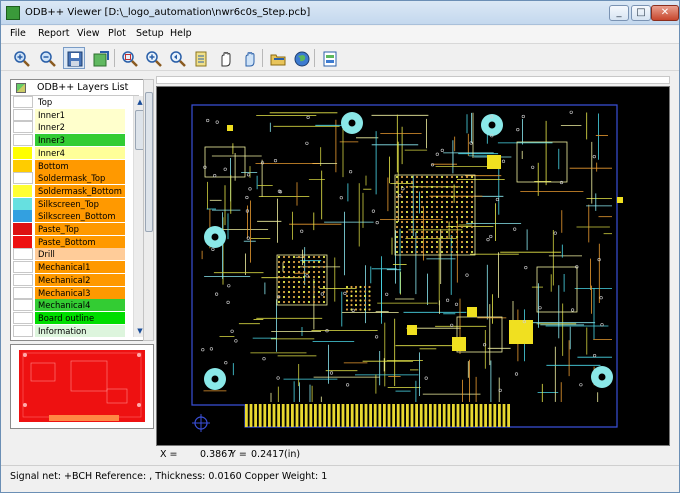  What do you see at coordinates (54, 33) in the screenshot?
I see `menu-report: Report` at bounding box center [54, 33].